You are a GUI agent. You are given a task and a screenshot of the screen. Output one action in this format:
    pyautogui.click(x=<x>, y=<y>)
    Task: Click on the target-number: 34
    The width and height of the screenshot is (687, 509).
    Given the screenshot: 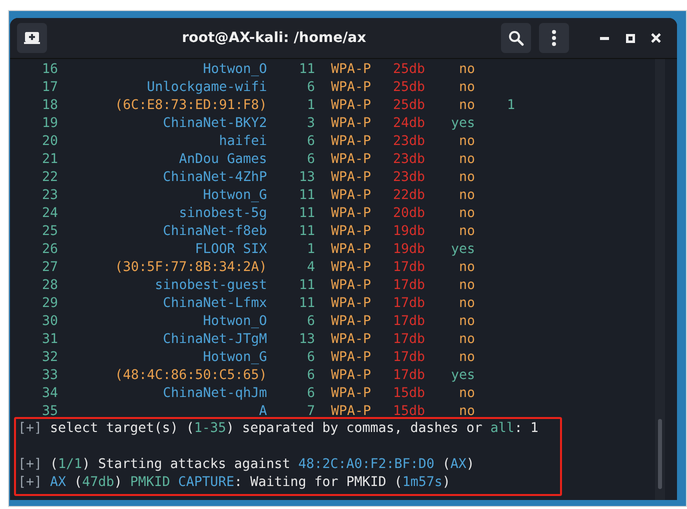 What is the action you would take?
    pyautogui.click(x=50, y=394)
    